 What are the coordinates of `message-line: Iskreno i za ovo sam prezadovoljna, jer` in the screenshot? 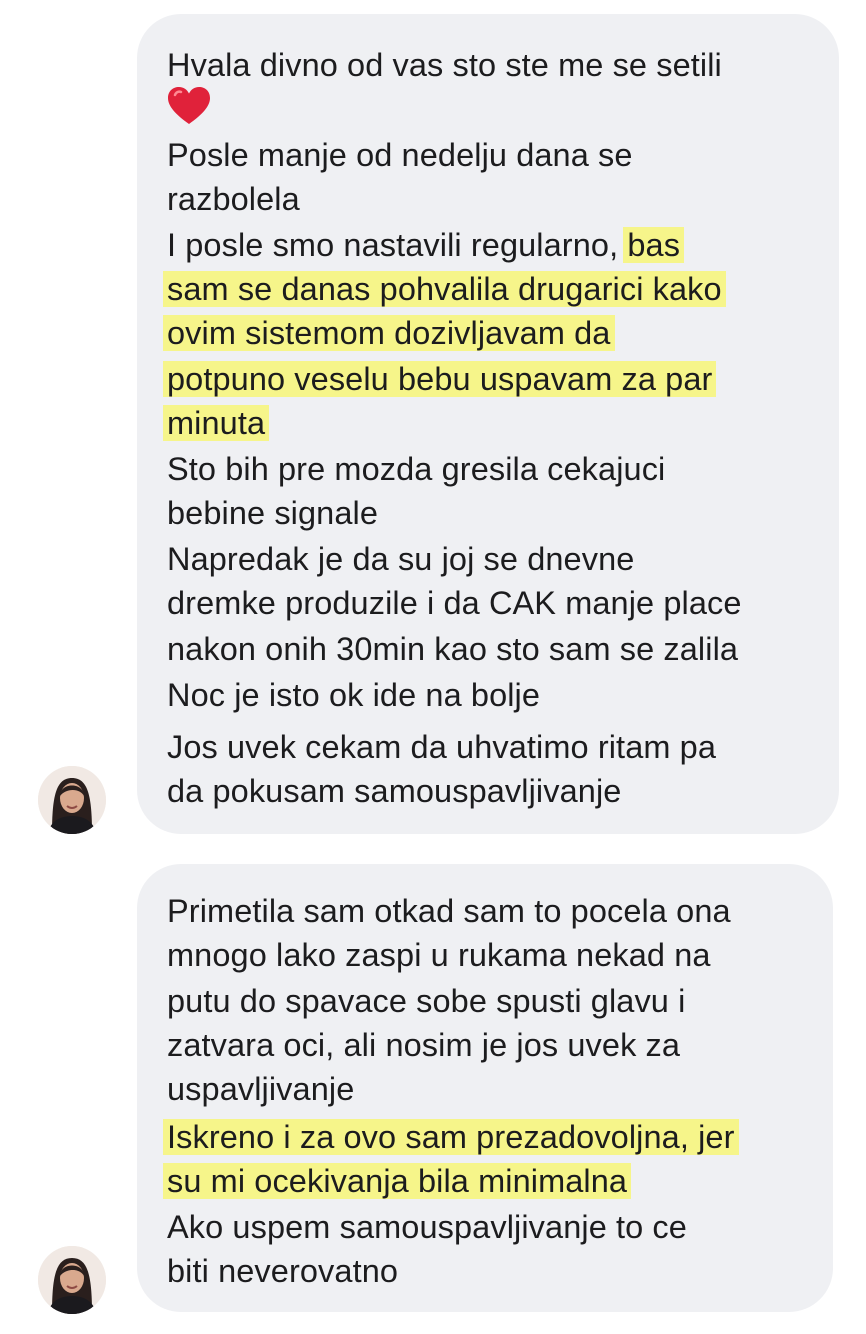 It's located at (451, 1137).